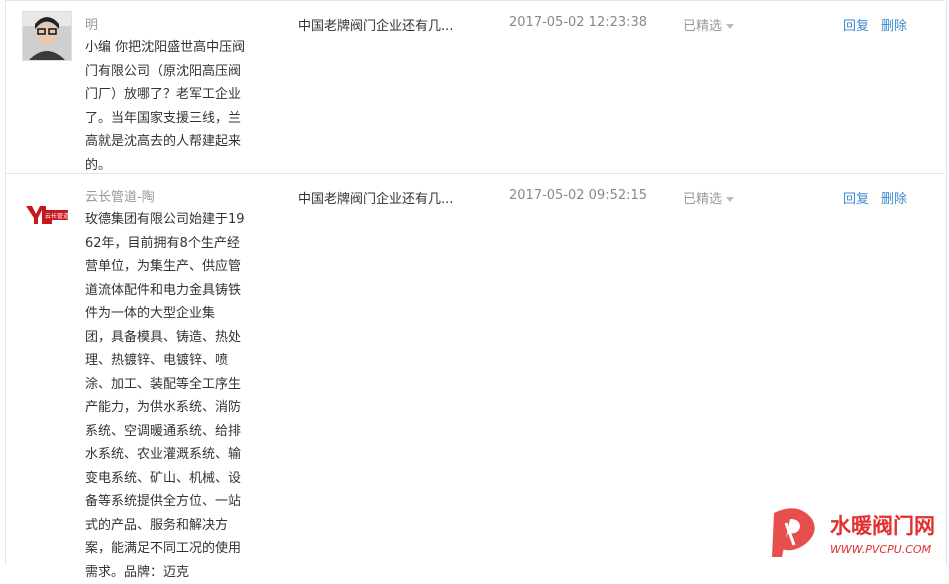 This screenshot has height=584, width=949. I want to click on company-logo-icon: 云长管道, so click(46, 212).